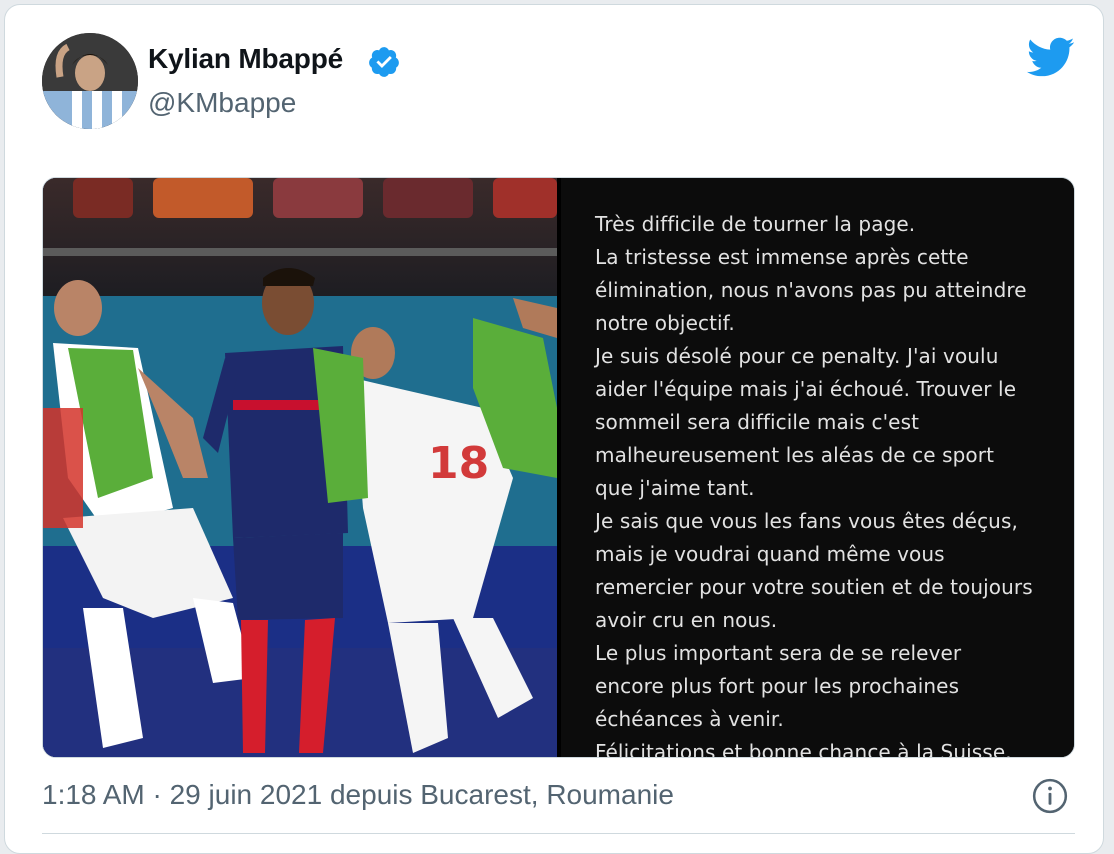  Describe the element at coordinates (90, 81) in the screenshot. I see `avatar` at that location.